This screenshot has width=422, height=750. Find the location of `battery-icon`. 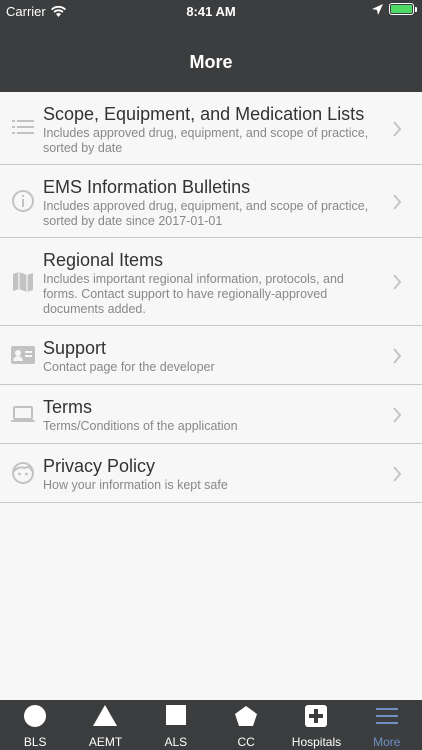

battery-icon is located at coordinates (403, 9).